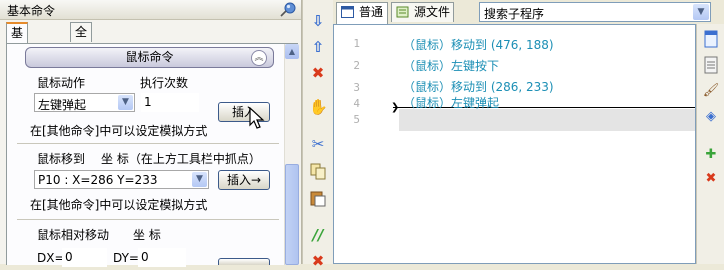 Image resolution: width=724 pixels, height=270 pixels. I want to click on line-number: 5, so click(356, 119).